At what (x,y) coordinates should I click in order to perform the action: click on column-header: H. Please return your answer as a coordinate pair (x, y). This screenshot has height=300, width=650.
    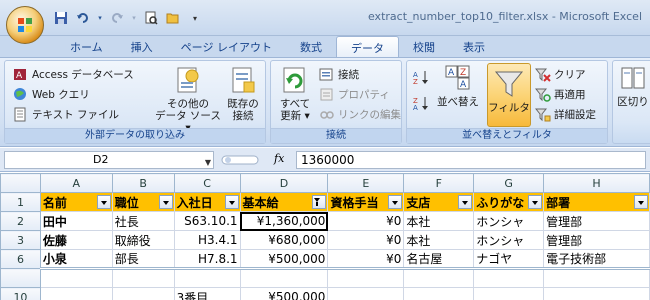
    Looking at the image, I should click on (596, 183).